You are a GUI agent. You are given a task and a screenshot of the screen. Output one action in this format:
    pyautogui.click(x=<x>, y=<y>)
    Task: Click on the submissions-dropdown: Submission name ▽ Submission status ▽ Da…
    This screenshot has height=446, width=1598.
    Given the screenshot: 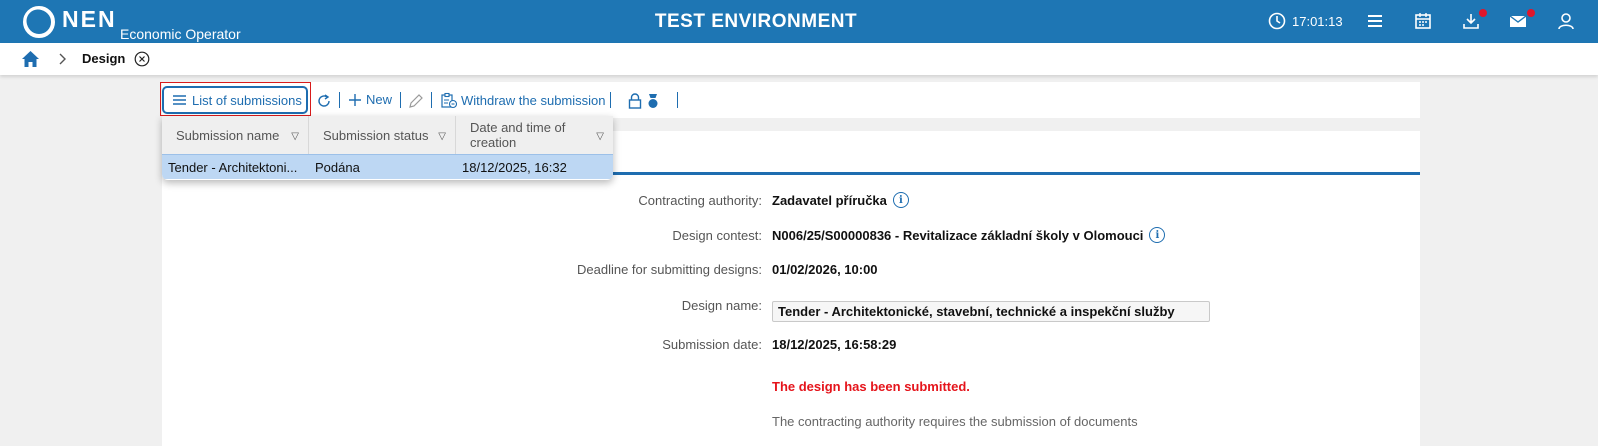 What is the action you would take?
    pyautogui.click(x=387, y=148)
    